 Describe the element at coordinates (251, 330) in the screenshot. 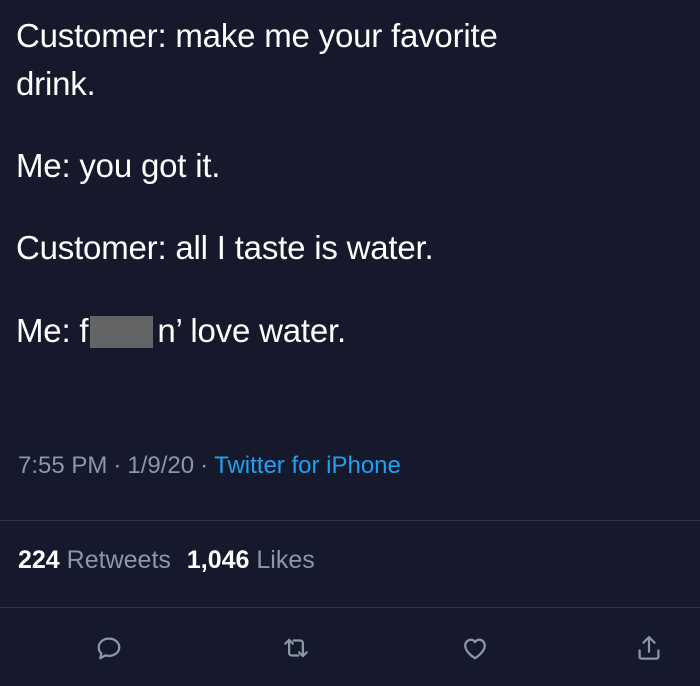

I see `tweet-line-end: n’ love water.` at that location.